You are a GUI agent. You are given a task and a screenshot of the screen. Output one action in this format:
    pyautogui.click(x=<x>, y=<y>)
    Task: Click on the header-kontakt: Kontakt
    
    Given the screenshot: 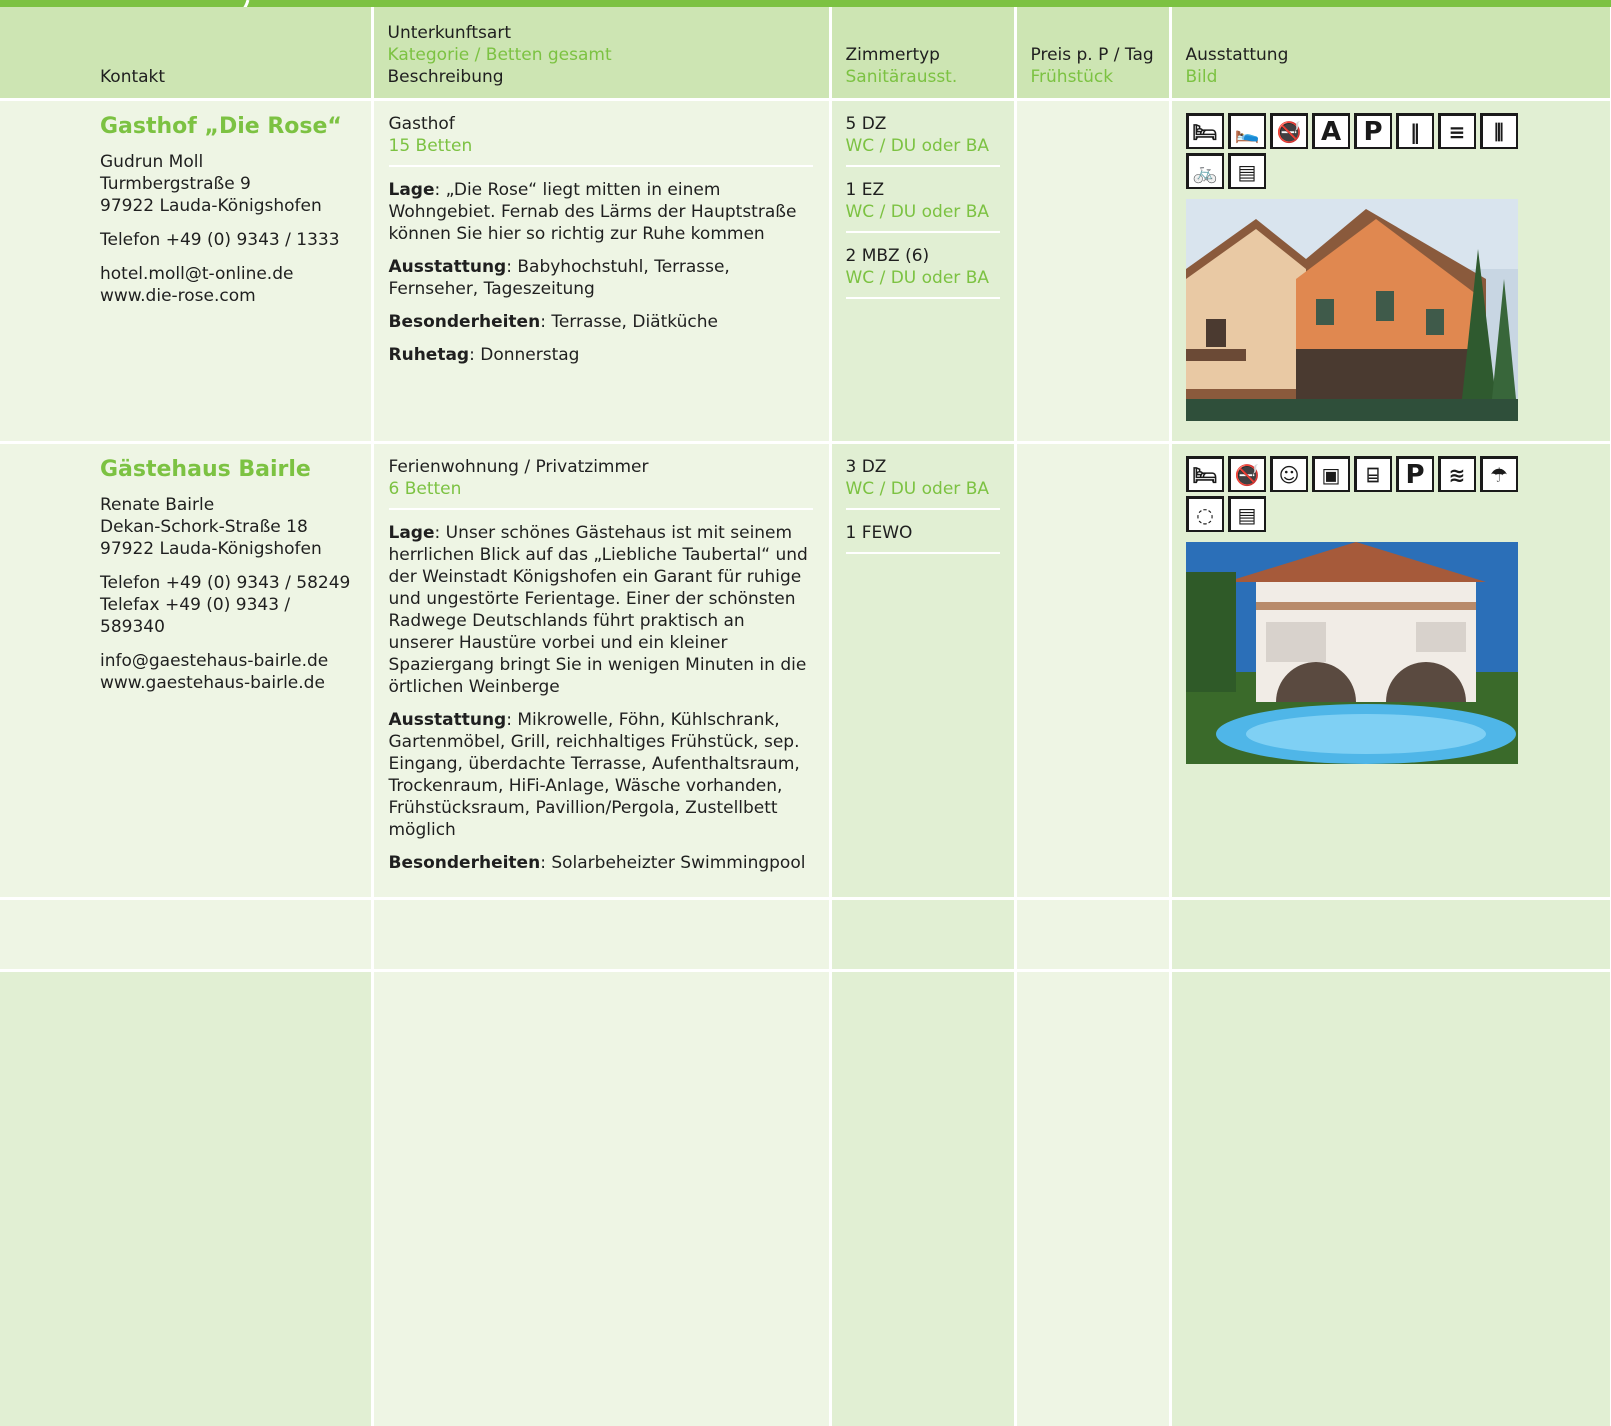 What is the action you would take?
    pyautogui.click(x=187, y=54)
    